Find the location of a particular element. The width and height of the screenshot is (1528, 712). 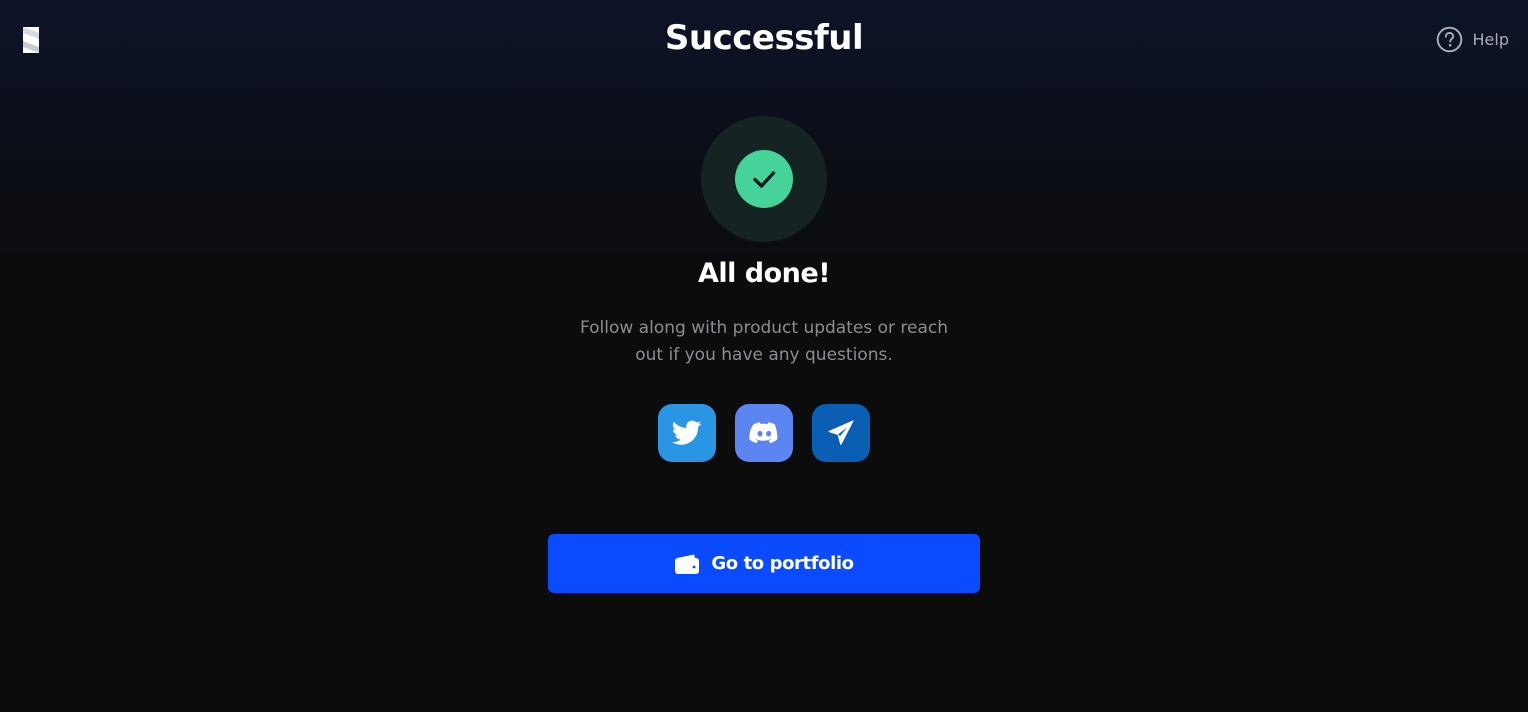

twitter-link is located at coordinates (687, 433).